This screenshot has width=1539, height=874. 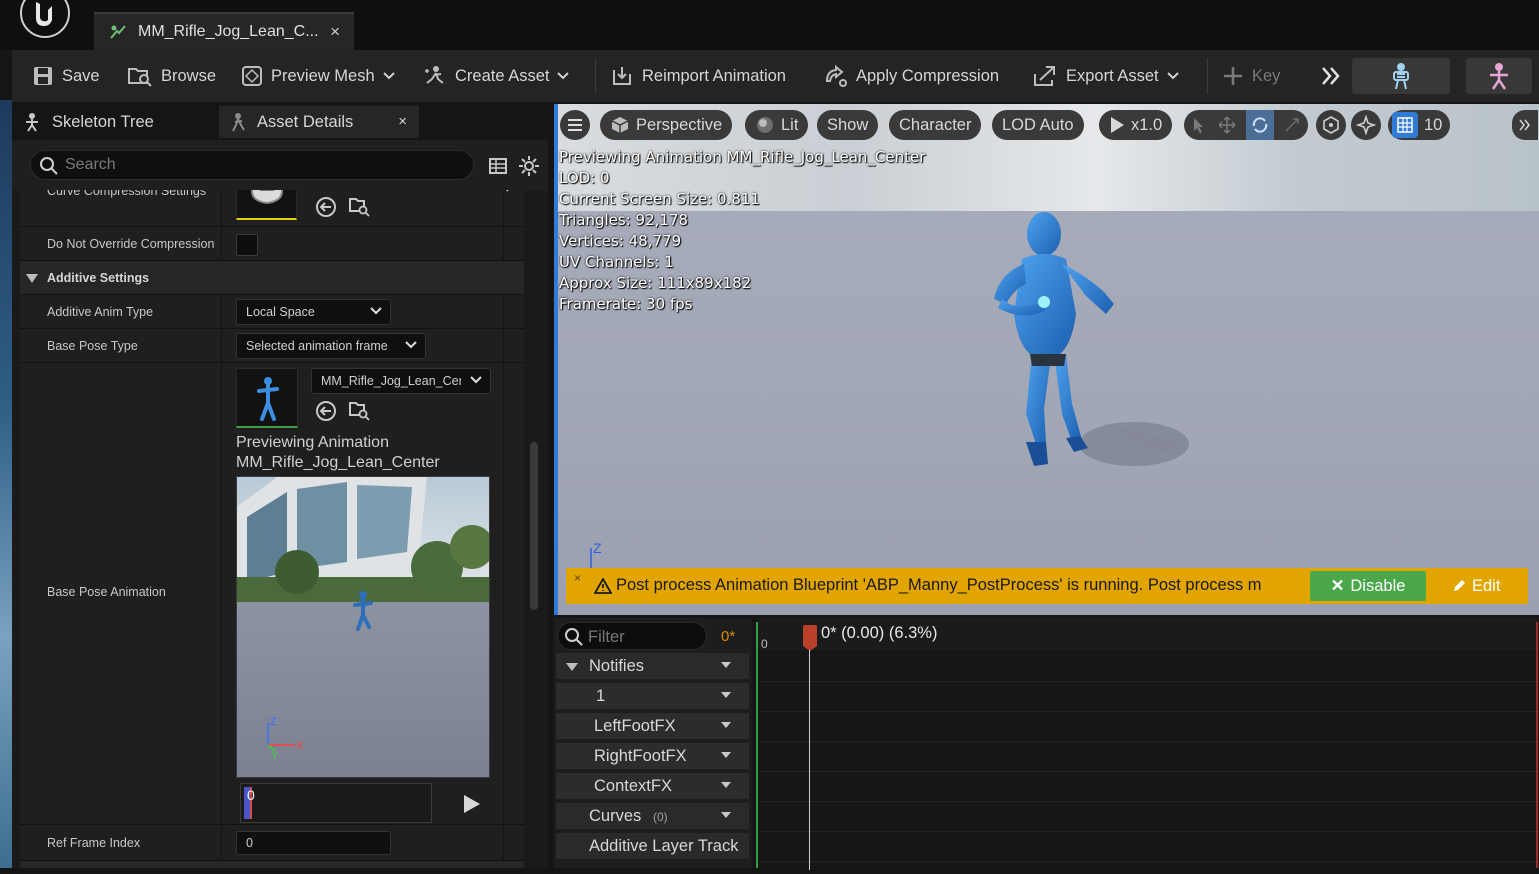 I want to click on grid-snap-toggle, so click(x=1405, y=125).